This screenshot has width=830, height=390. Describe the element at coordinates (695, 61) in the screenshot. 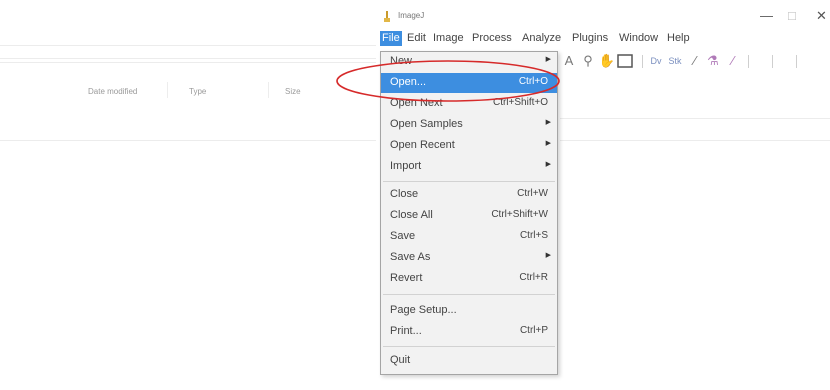

I see `brush-icon: ∕` at that location.